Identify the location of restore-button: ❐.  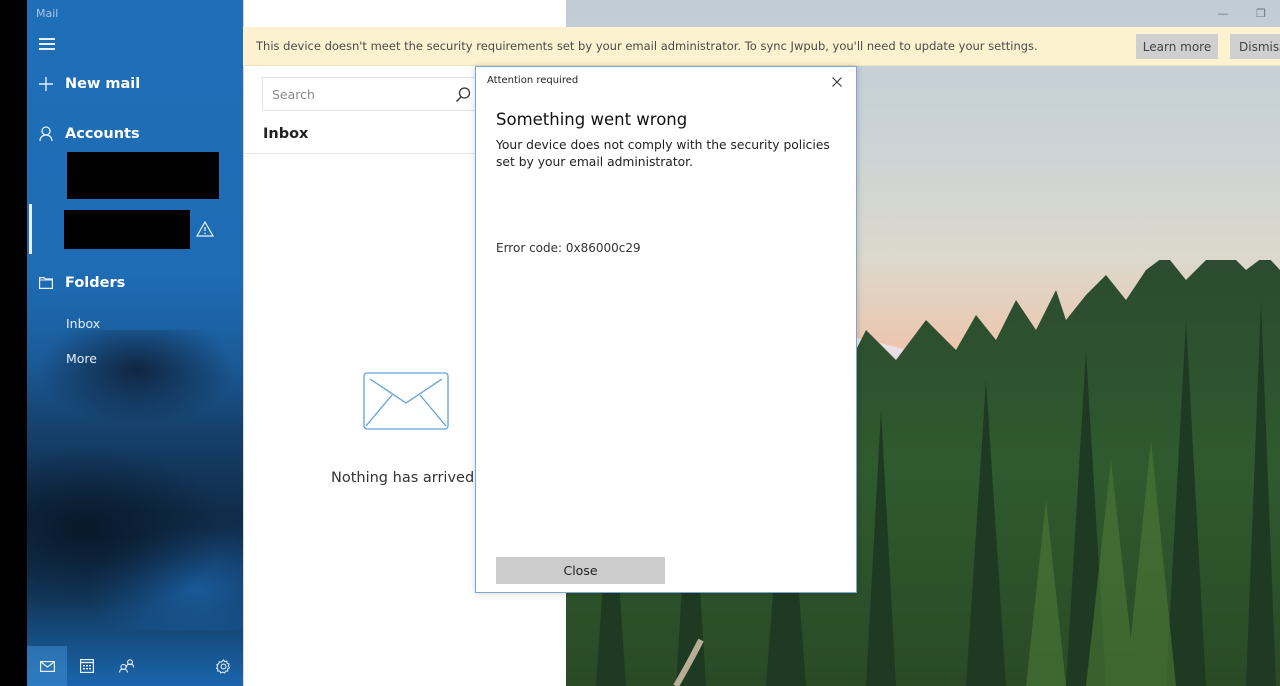
(1261, 13).